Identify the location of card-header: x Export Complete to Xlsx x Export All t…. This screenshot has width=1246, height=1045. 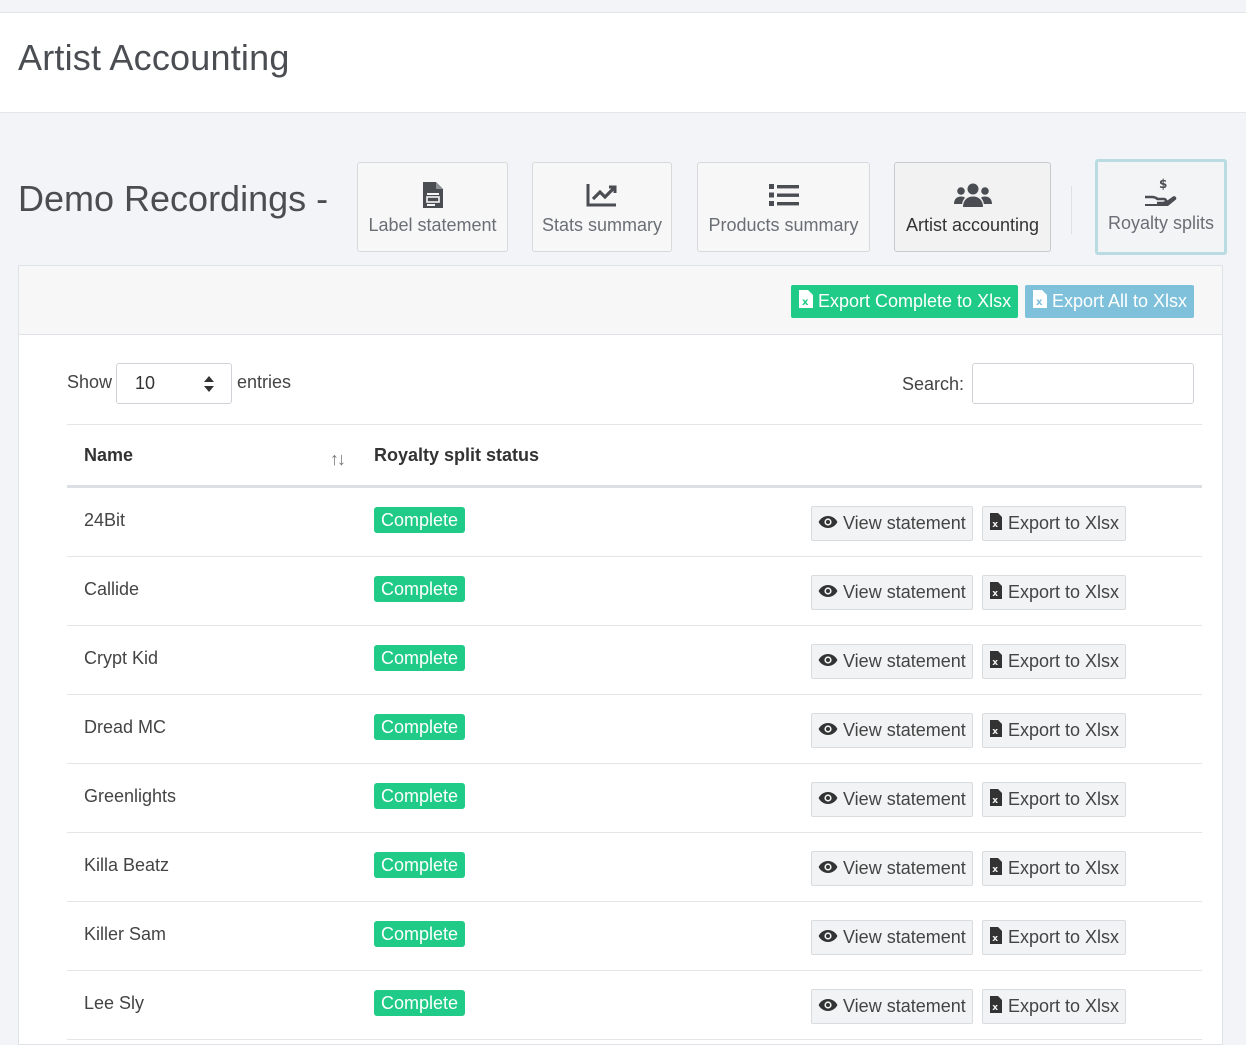
(620, 300).